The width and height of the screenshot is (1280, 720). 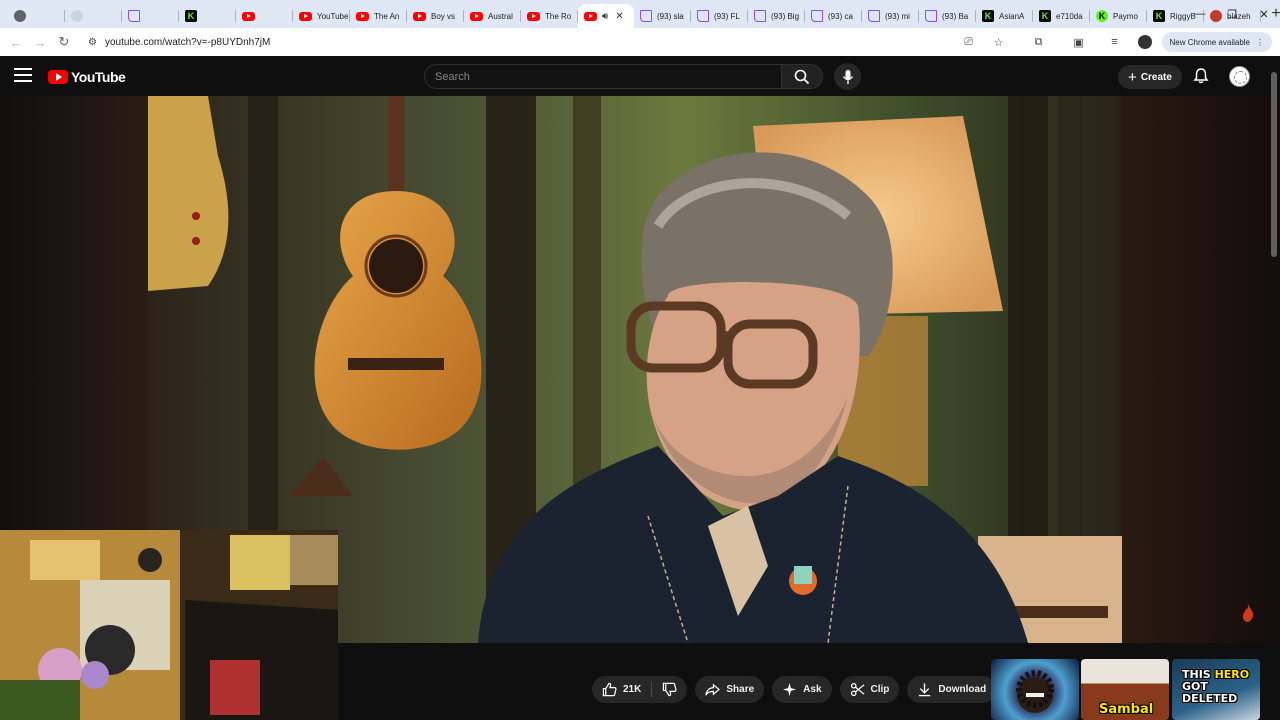 What do you see at coordinates (23, 75) in the screenshot?
I see `guide-menu-icon` at bounding box center [23, 75].